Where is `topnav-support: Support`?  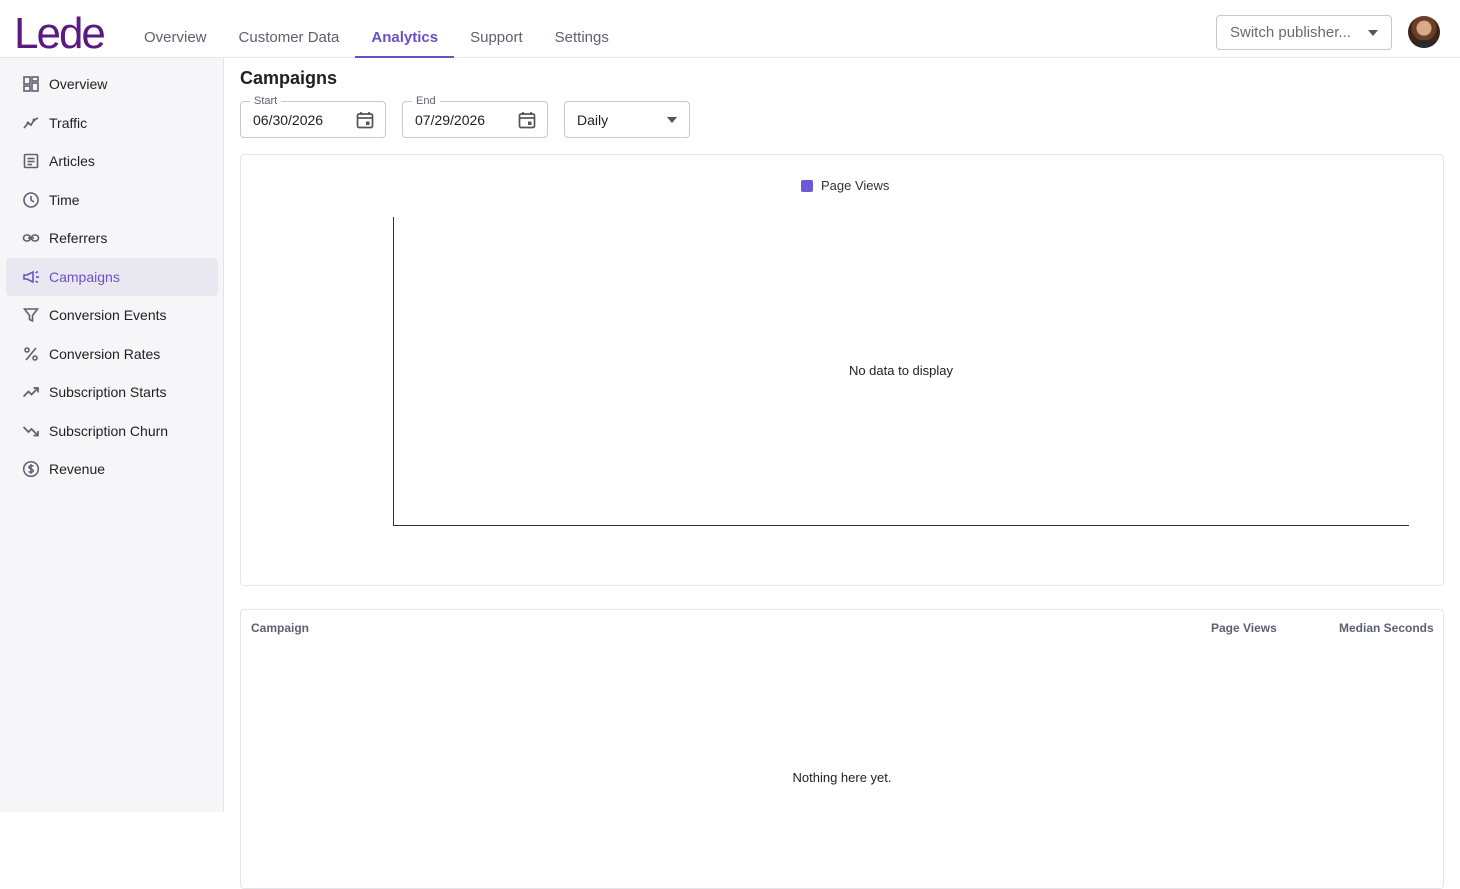
topnav-support: Support is located at coordinates (496, 29).